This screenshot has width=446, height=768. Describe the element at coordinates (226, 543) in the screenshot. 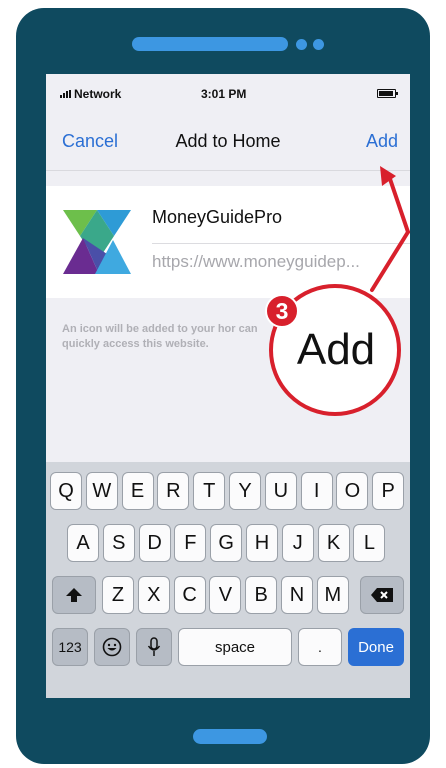

I see `key-g: G` at that location.